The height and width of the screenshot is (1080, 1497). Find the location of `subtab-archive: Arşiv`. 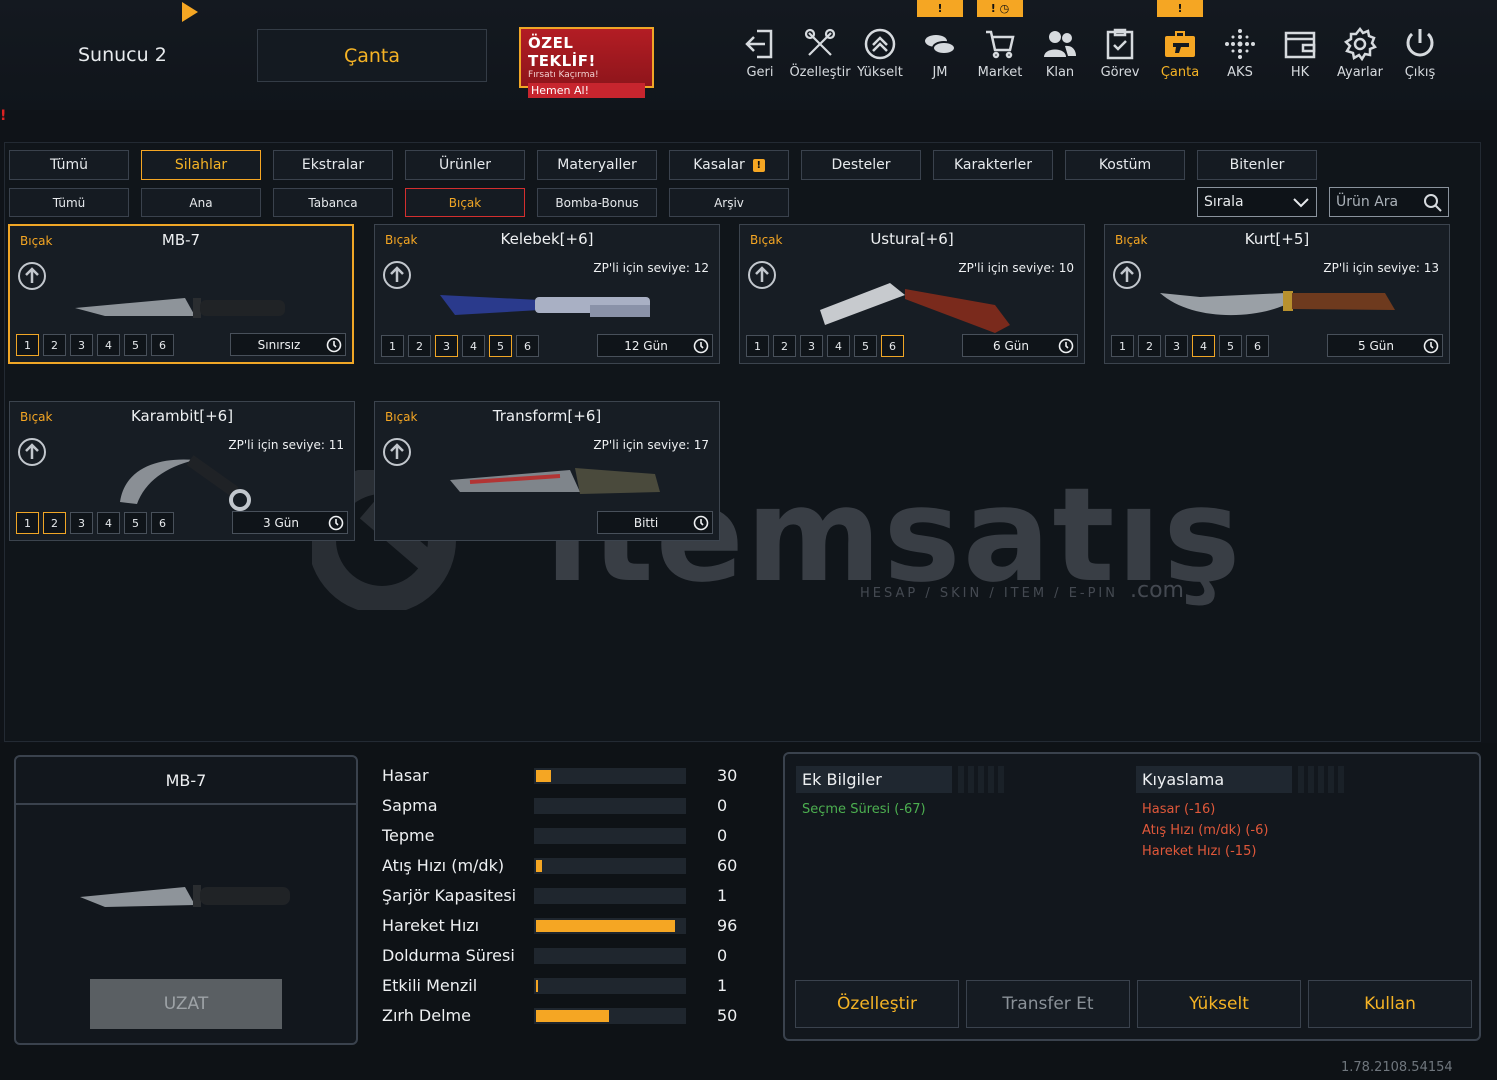

subtab-archive: Arşiv is located at coordinates (729, 202).